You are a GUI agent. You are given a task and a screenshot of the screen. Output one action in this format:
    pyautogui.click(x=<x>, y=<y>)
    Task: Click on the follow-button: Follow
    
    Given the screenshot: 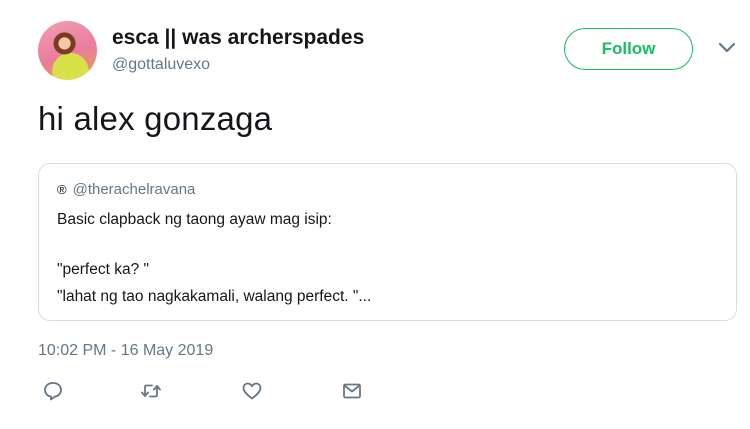 What is the action you would take?
    pyautogui.click(x=628, y=49)
    